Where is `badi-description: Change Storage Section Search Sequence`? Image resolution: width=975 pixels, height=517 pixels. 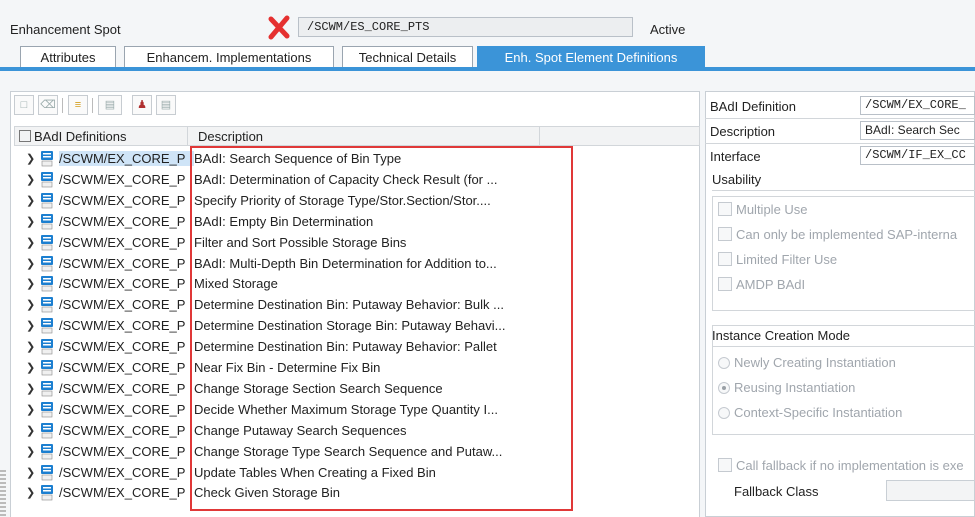 badi-description: Change Storage Section Search Sequence is located at coordinates (318, 388).